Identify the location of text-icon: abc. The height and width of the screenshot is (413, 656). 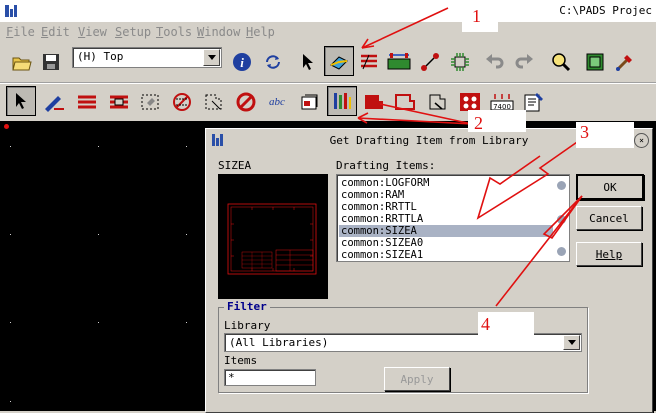
(277, 102).